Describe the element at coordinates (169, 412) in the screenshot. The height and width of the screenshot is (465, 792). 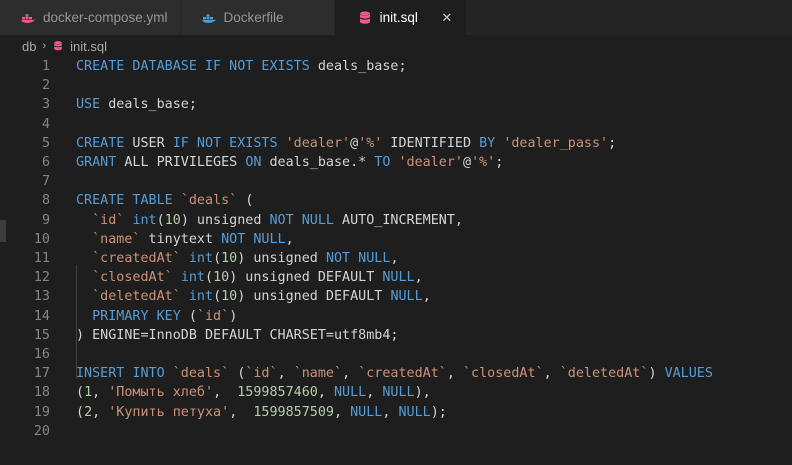
I see `sql-string: 'Купить петуха'` at that location.